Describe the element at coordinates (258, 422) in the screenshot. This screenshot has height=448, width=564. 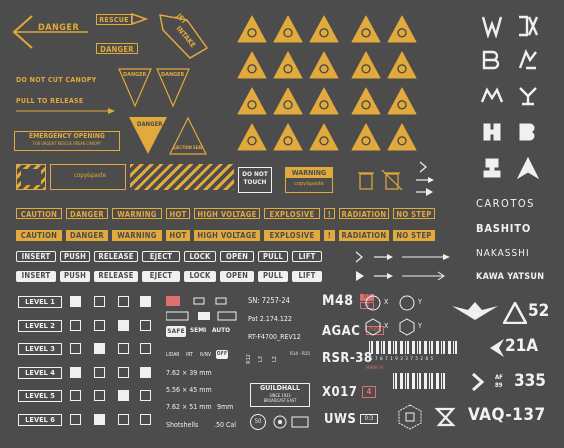
I see `fifty-circle: 50` at that location.